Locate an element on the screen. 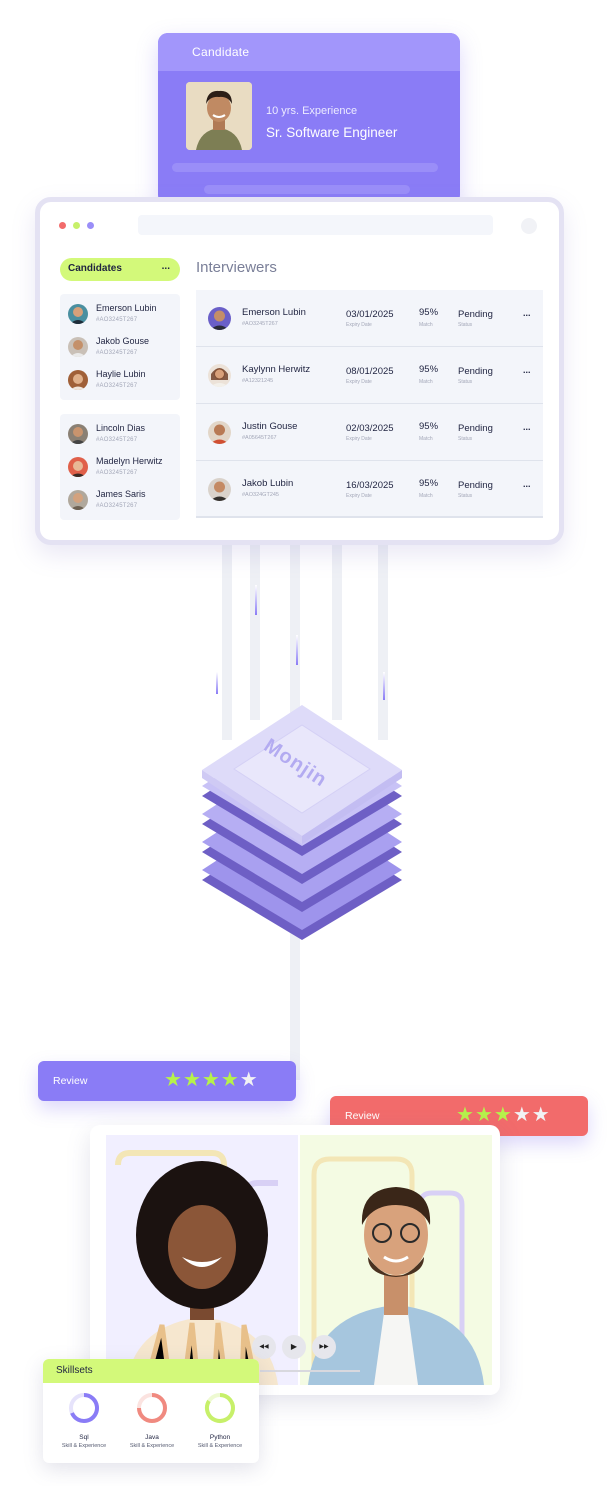 This screenshot has height=1486, width=614. skill-java: Java Skill & Experience is located at coordinates (152, 1420).